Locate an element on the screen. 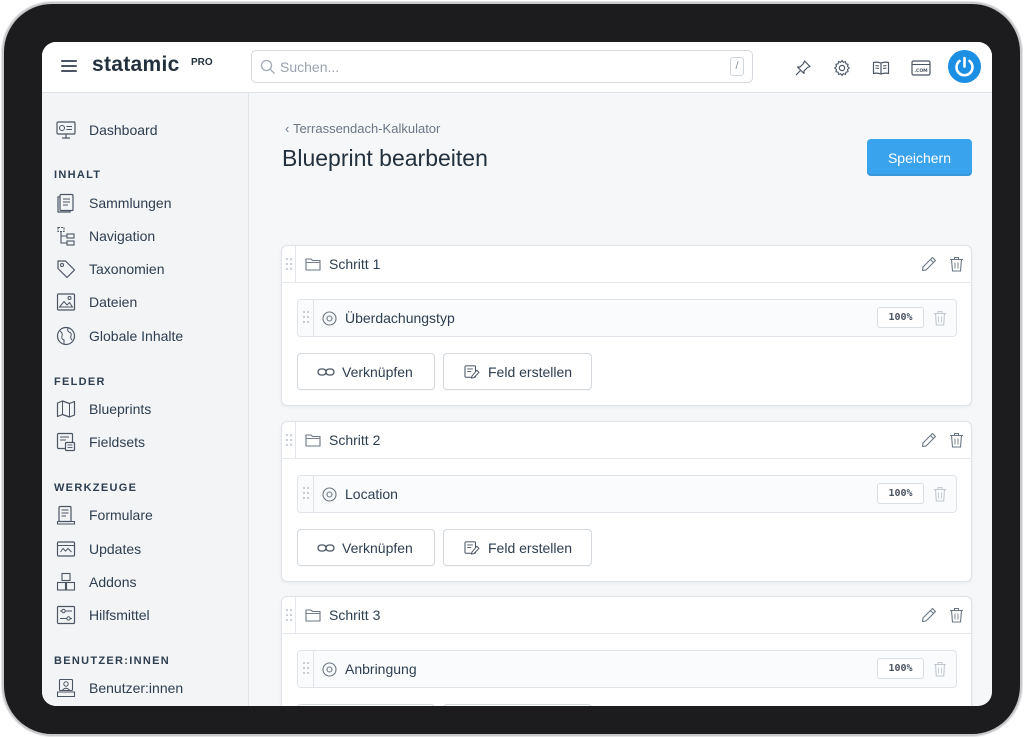  sidebar-item-benutzer: Benutzer:innen is located at coordinates (148, 688).